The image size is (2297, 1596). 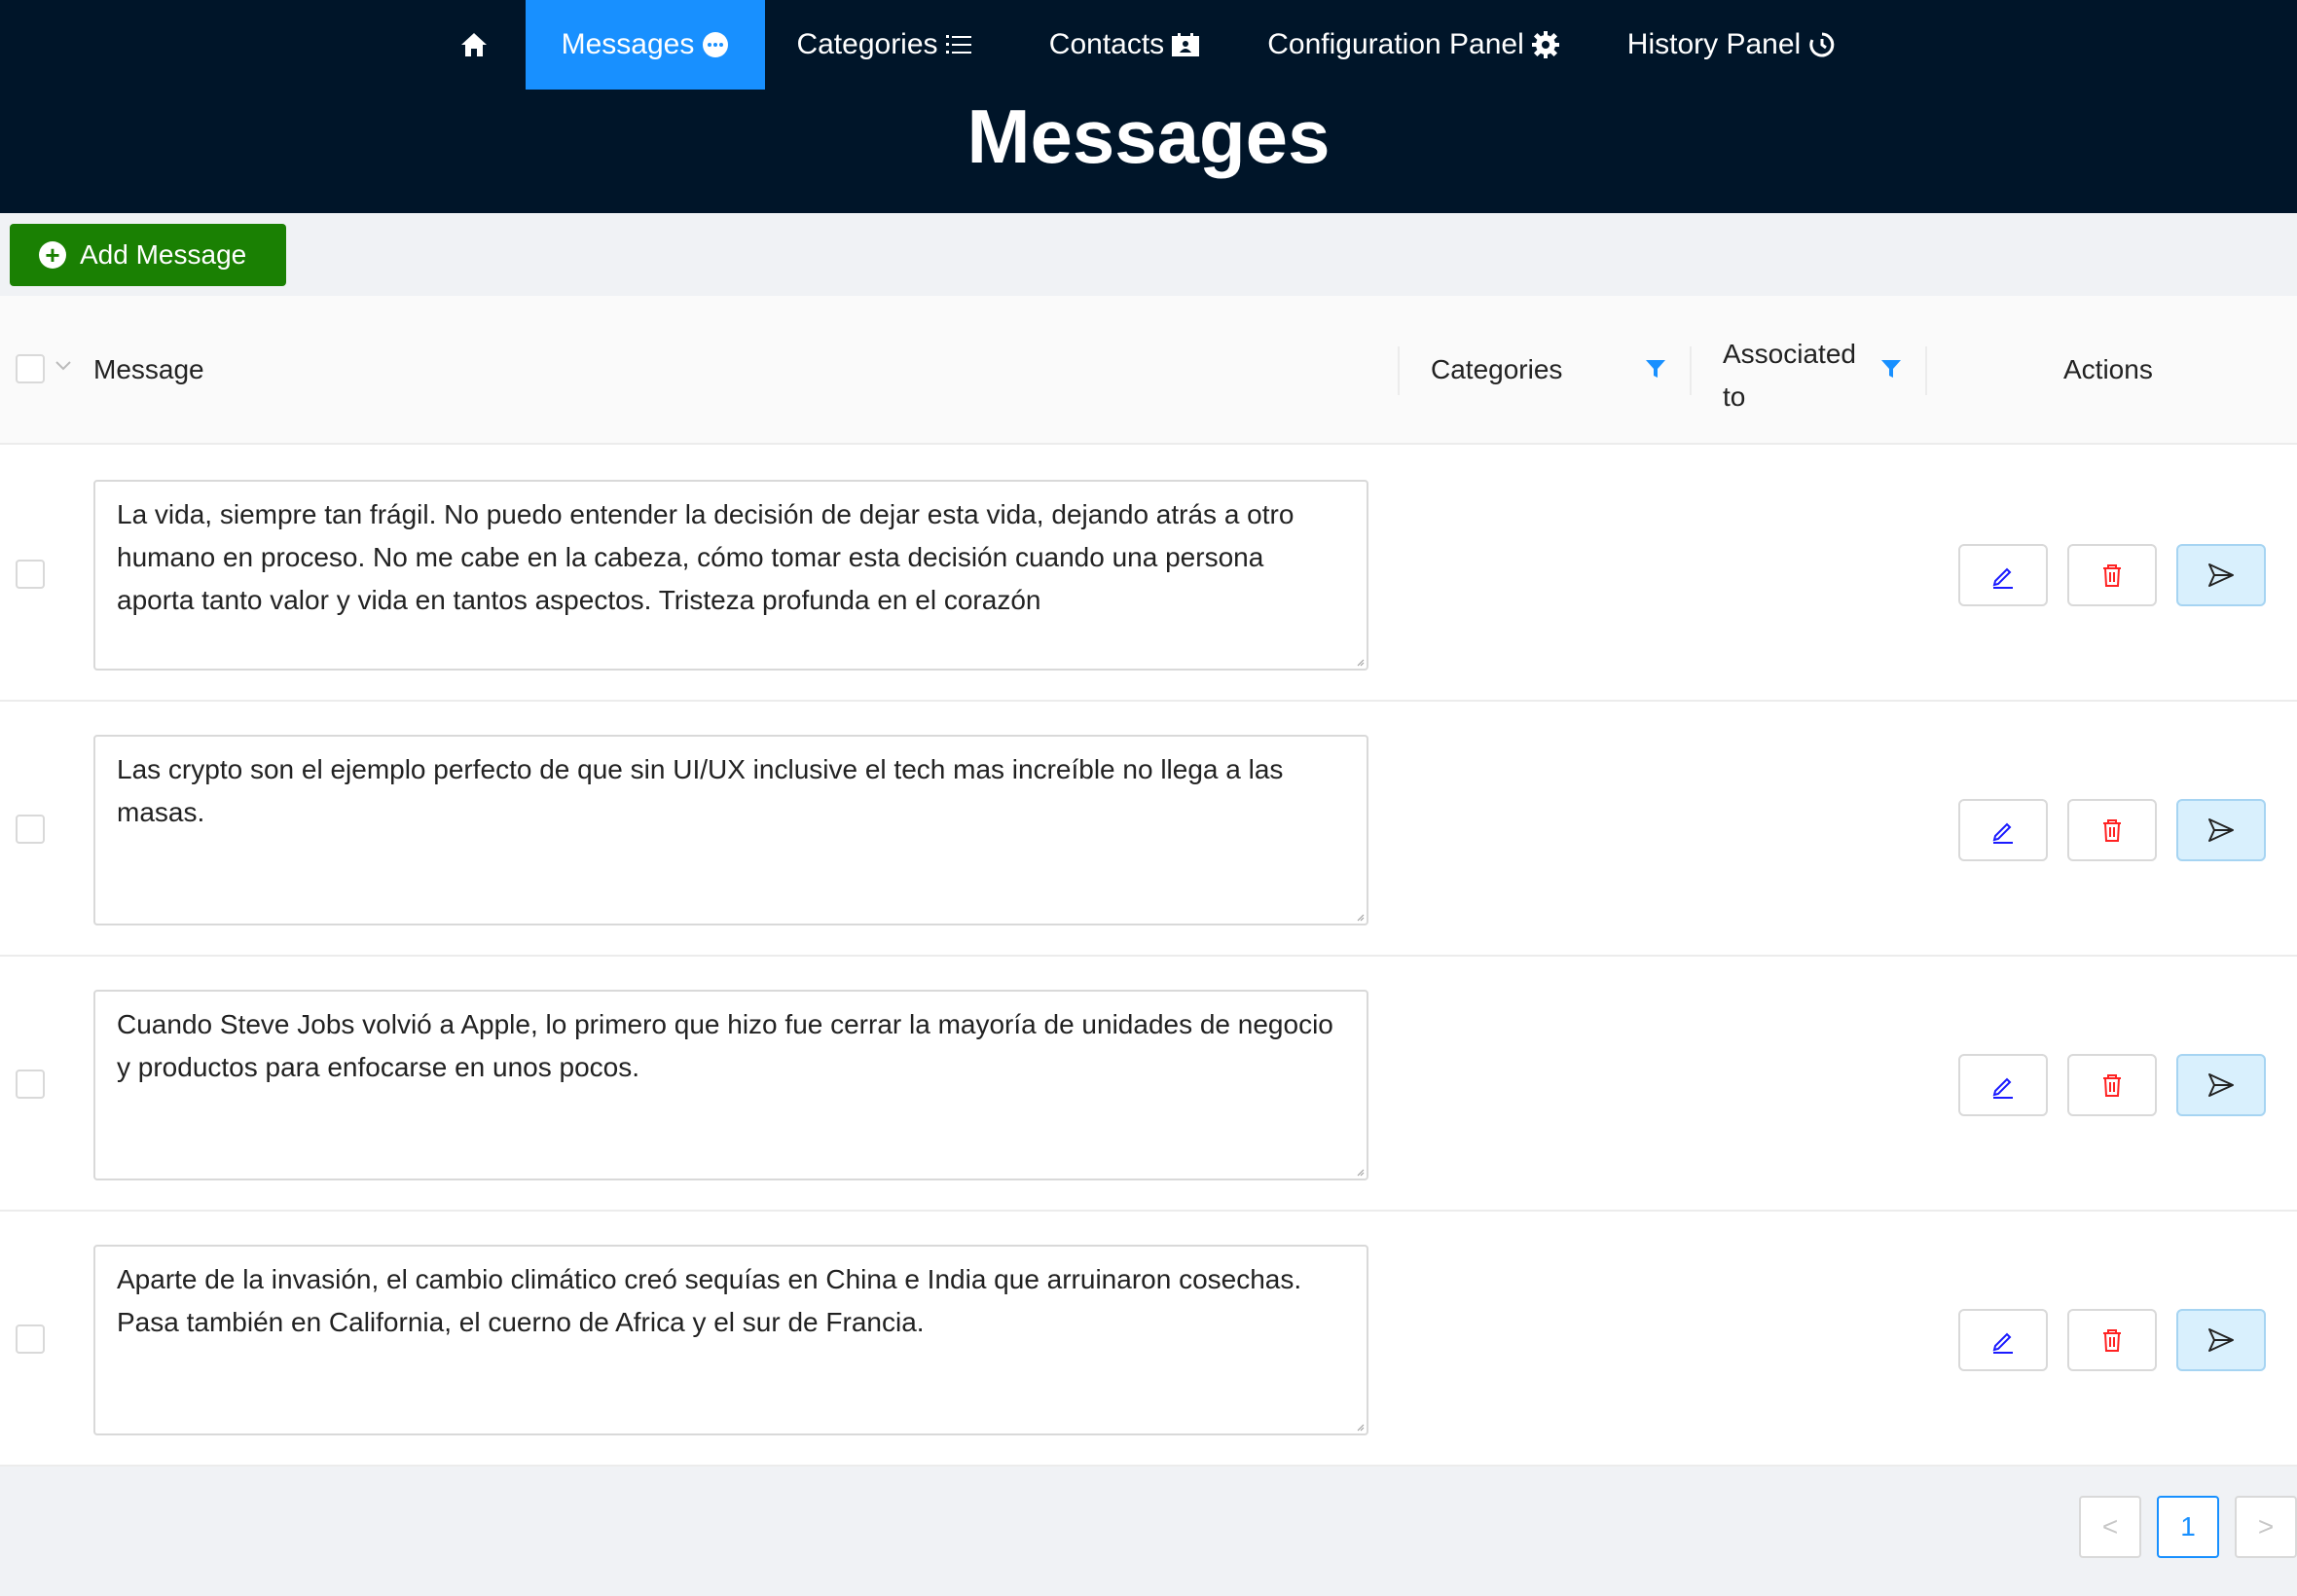 What do you see at coordinates (958, 44) in the screenshot?
I see `list-icon` at bounding box center [958, 44].